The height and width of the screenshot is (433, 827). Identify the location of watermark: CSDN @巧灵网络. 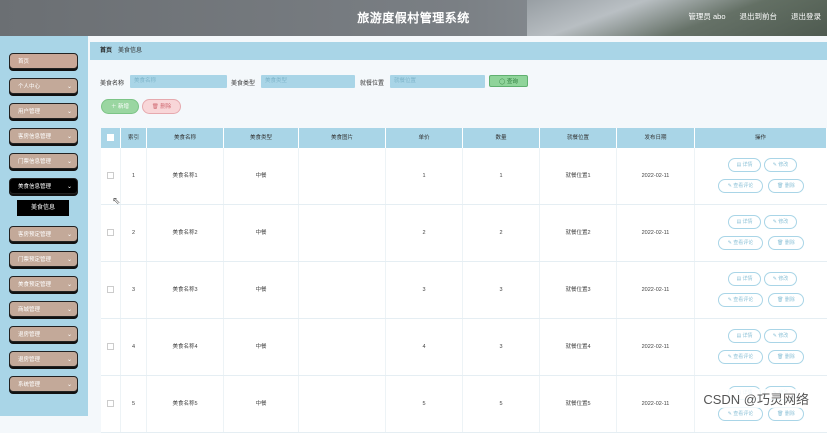
(756, 398).